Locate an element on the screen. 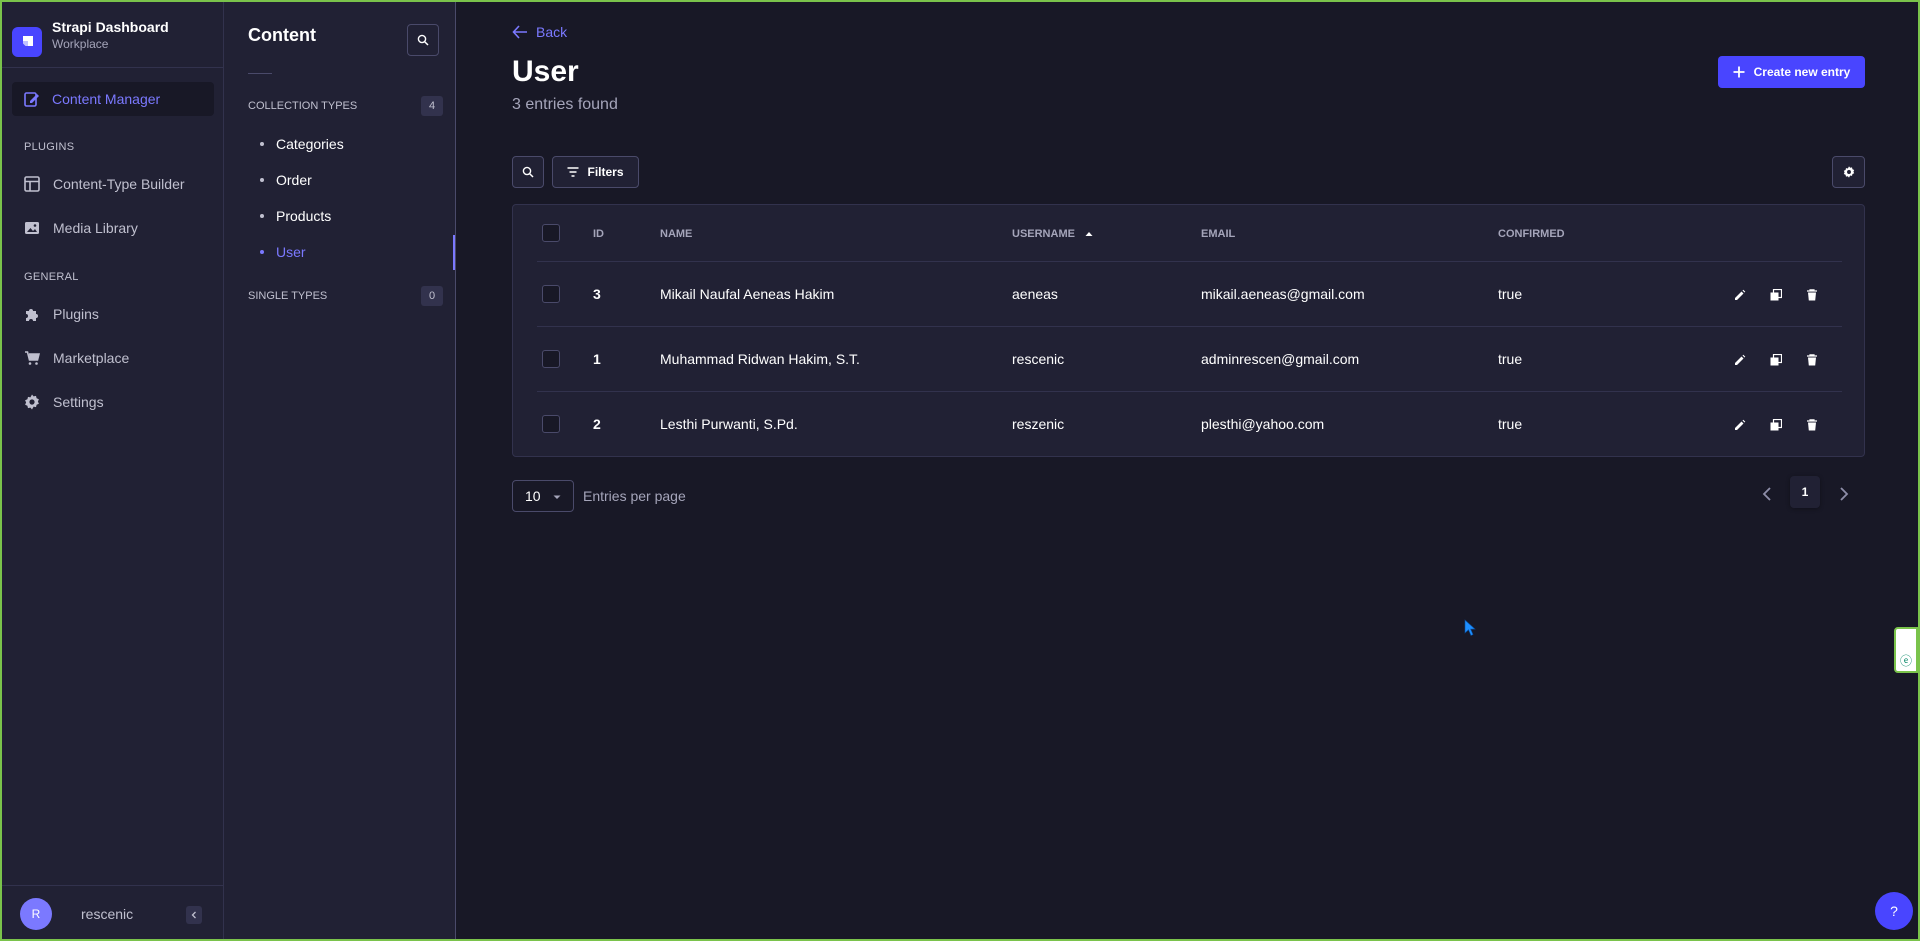  mouse-cursor-icon is located at coordinates (1470, 627).